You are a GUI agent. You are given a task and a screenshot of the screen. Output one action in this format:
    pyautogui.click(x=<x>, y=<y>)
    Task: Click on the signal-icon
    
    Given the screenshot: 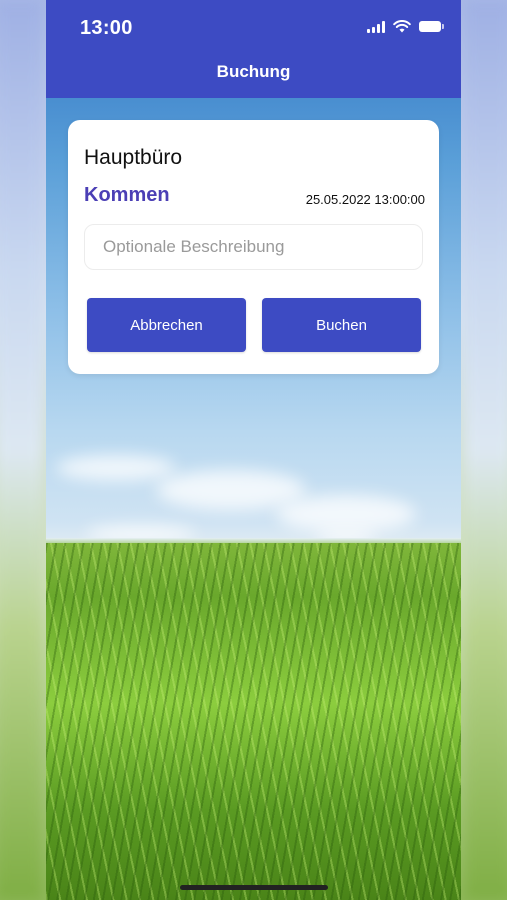 What is the action you would take?
    pyautogui.click(x=376, y=26)
    